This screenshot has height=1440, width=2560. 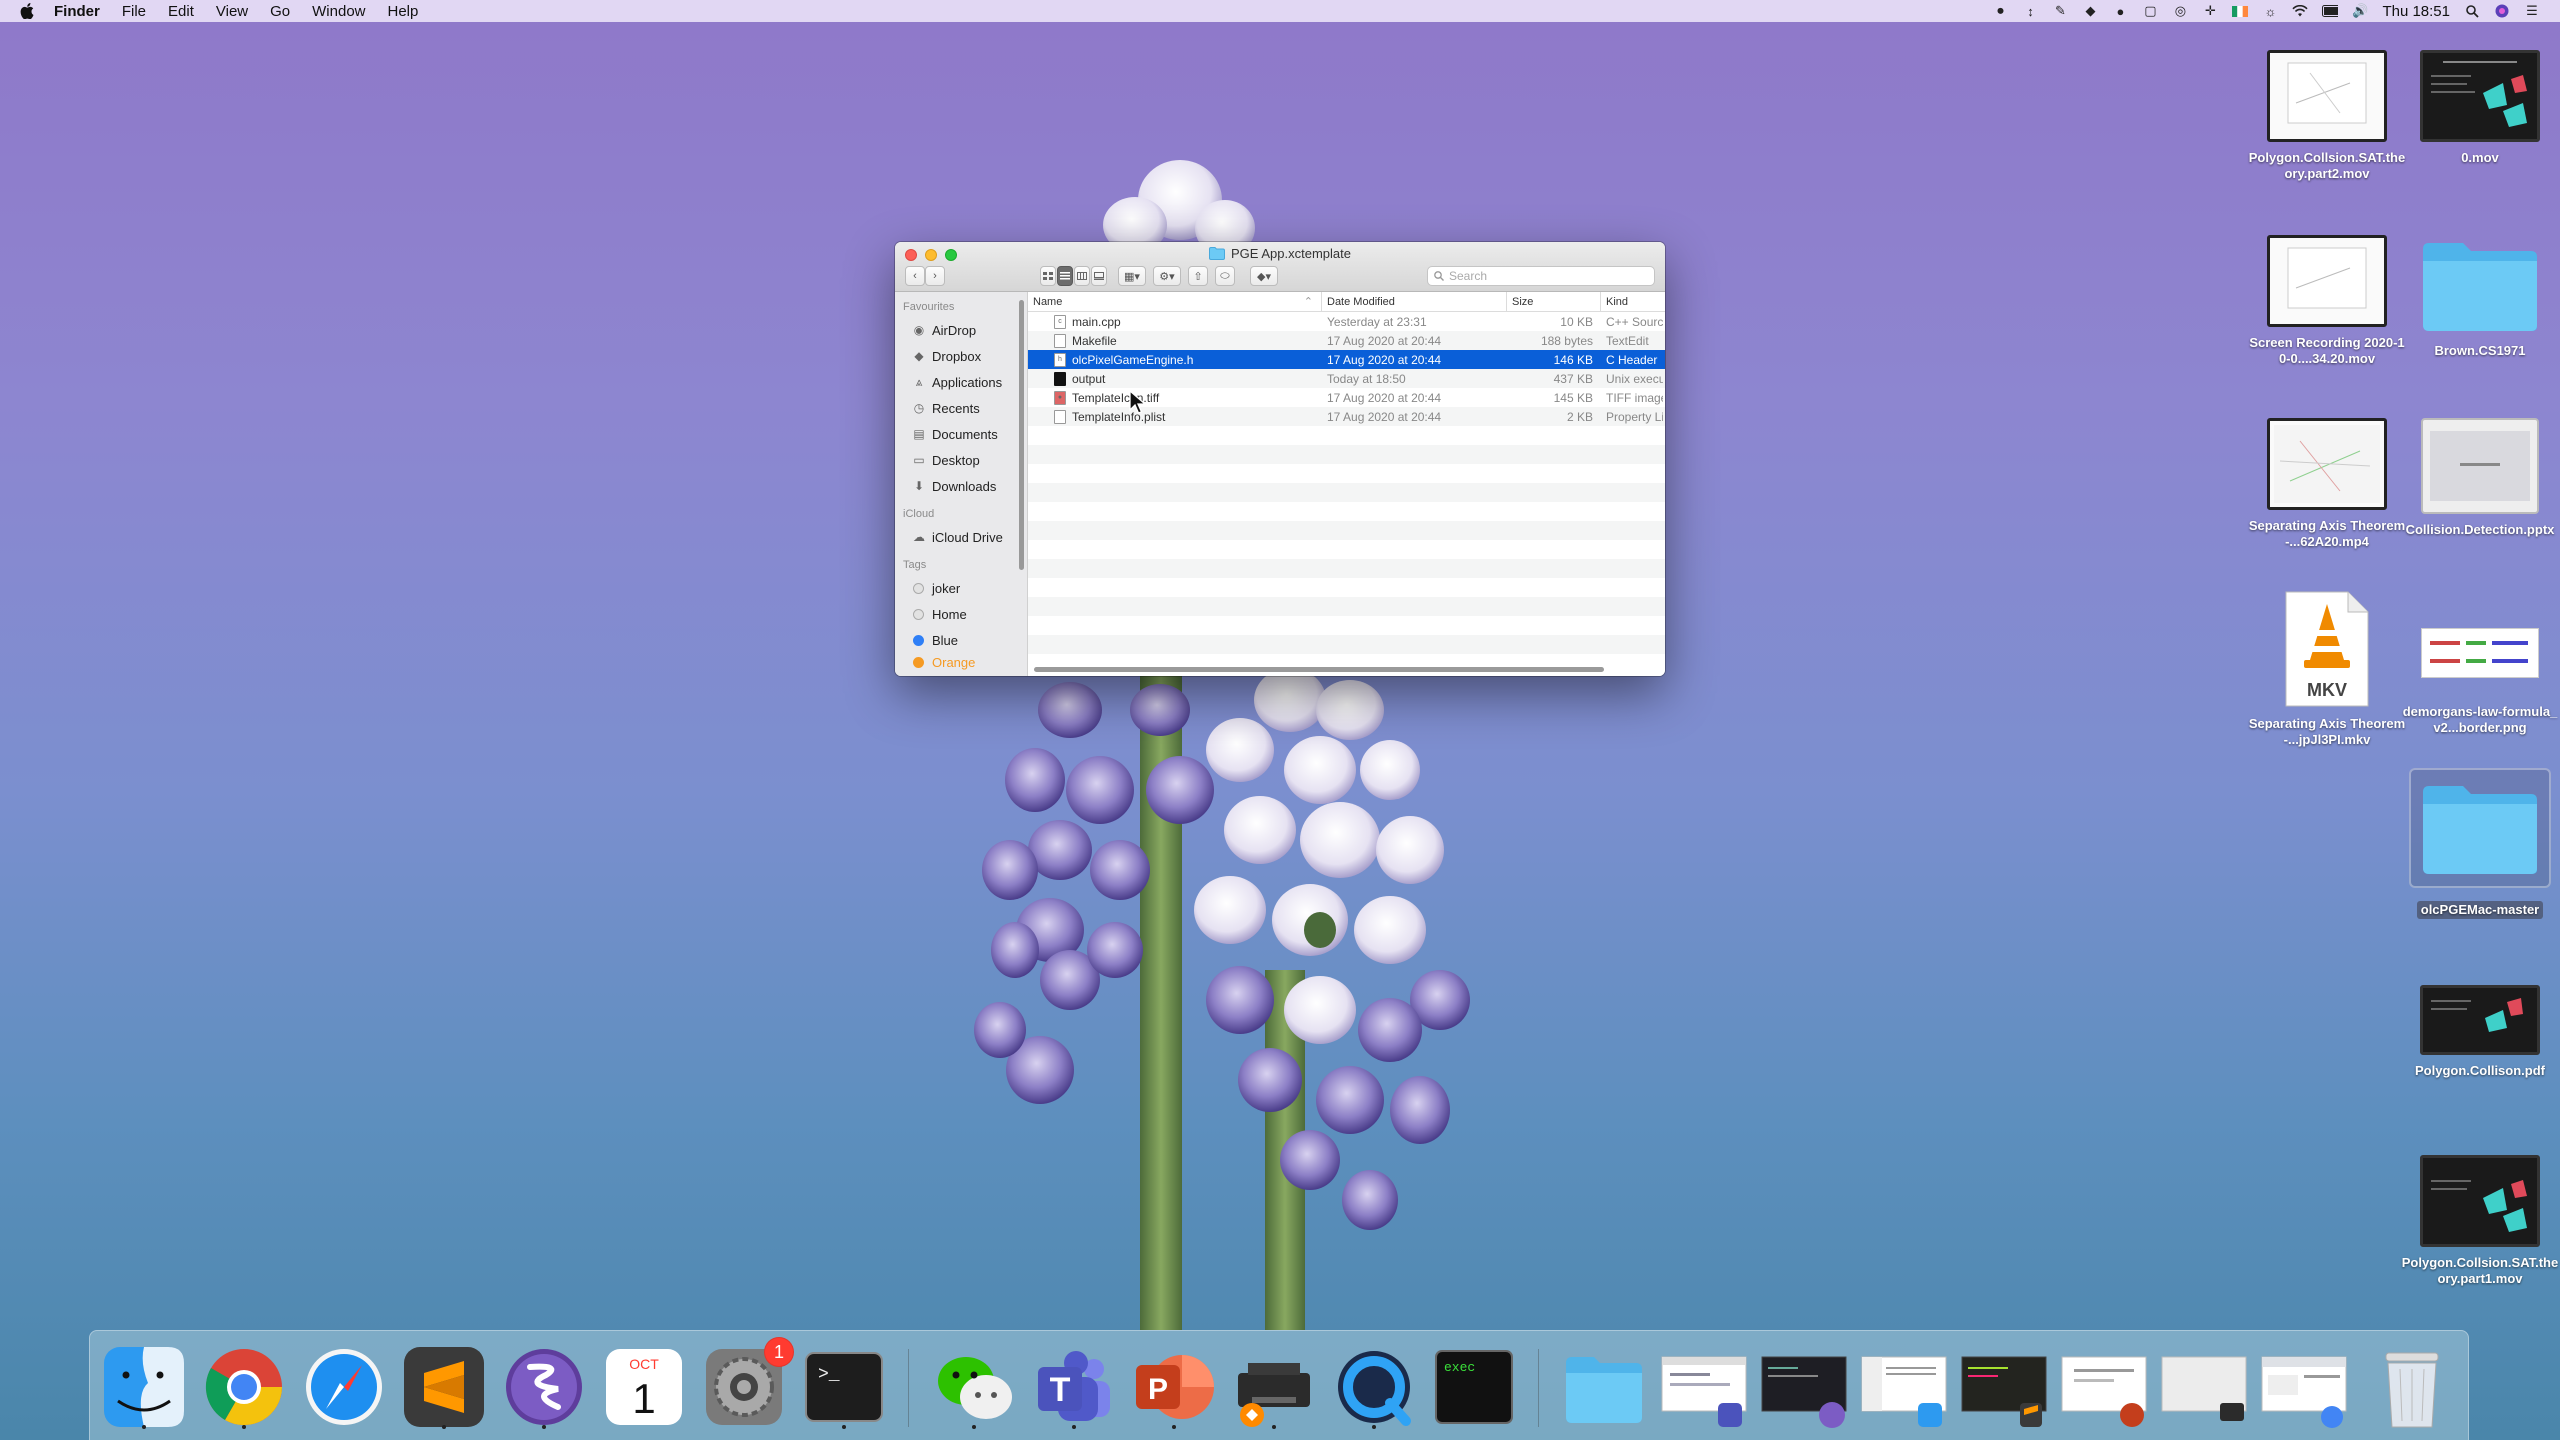 I want to click on pen-status-icon: ✎, so click(x=2060, y=10).